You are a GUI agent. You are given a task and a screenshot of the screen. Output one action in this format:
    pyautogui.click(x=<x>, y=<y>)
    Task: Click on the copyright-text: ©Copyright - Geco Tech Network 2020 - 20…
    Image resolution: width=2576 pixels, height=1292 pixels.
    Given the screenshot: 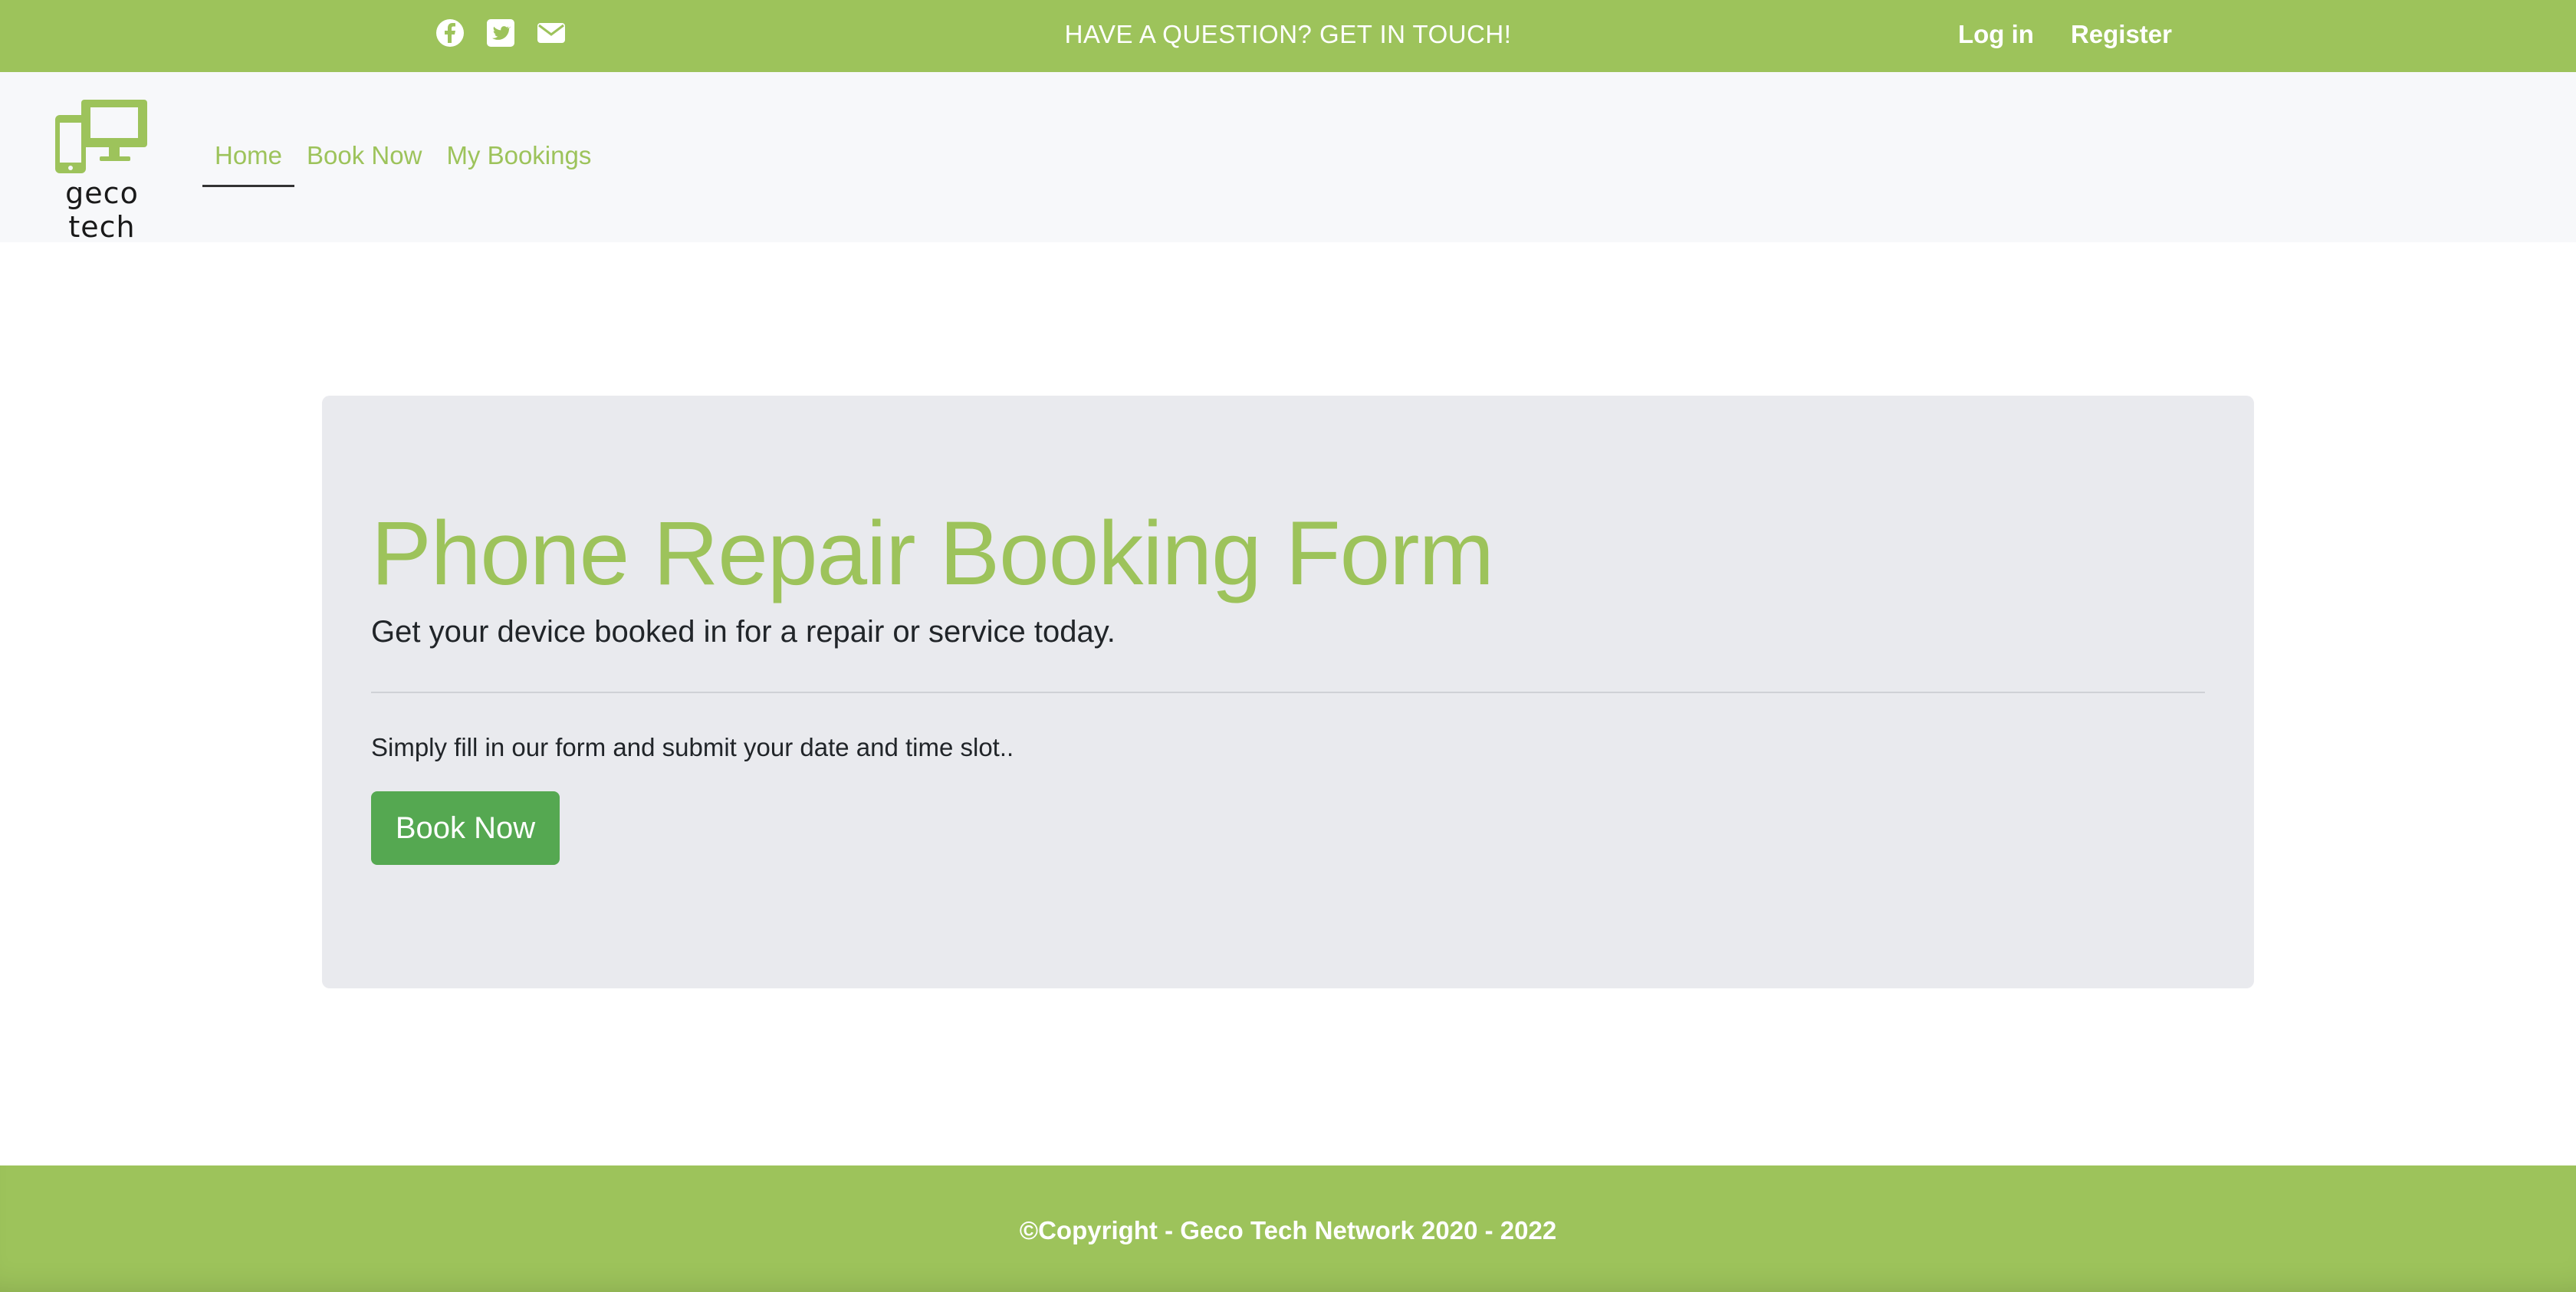 What is the action you would take?
    pyautogui.click(x=1288, y=1230)
    